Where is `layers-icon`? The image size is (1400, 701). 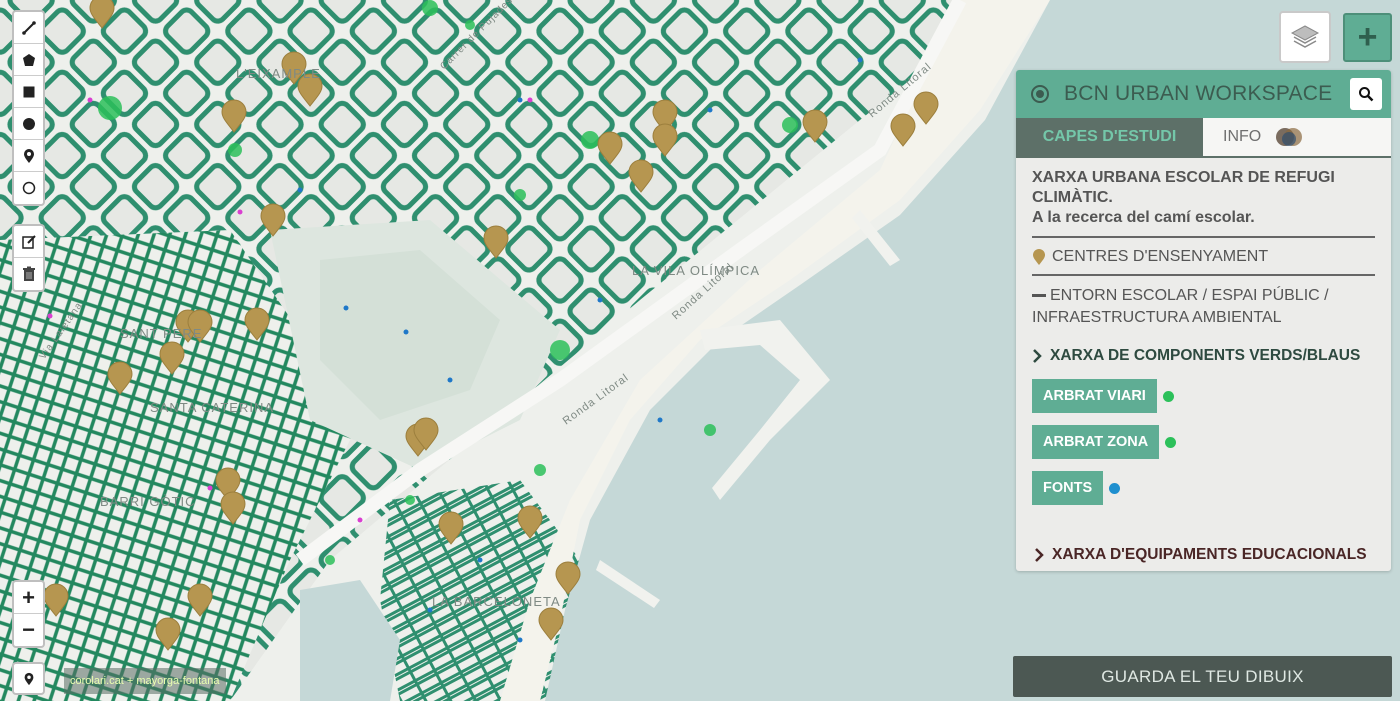
layers-icon is located at coordinates (1305, 36).